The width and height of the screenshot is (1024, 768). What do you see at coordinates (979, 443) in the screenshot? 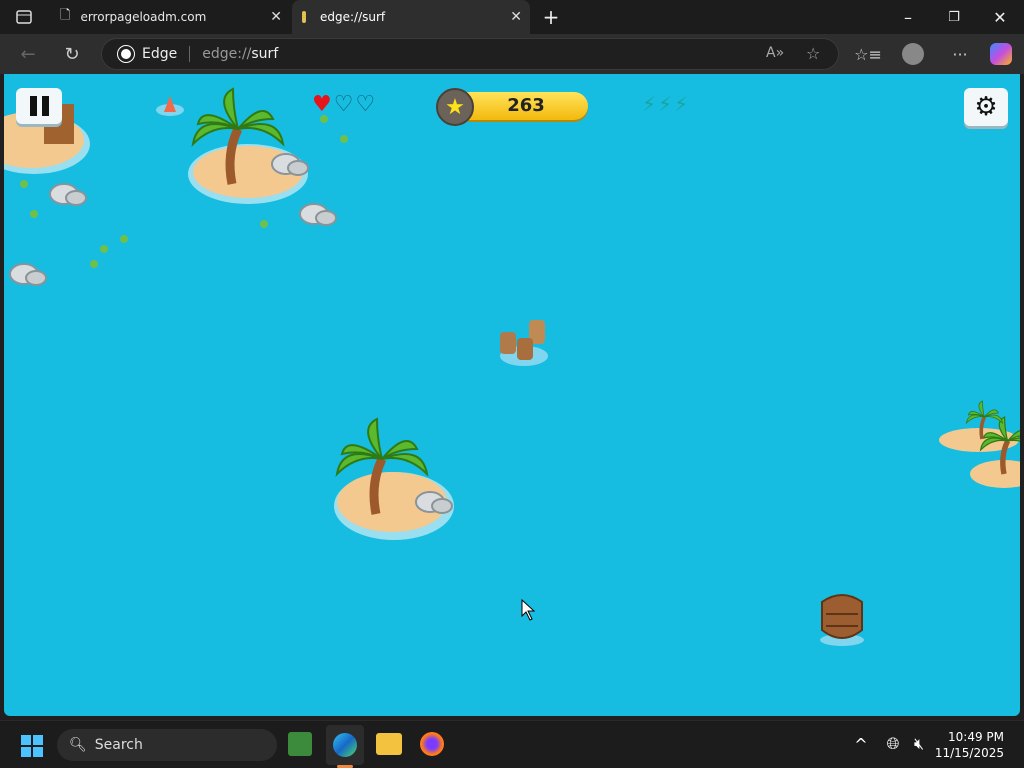
I see `island-right` at bounding box center [979, 443].